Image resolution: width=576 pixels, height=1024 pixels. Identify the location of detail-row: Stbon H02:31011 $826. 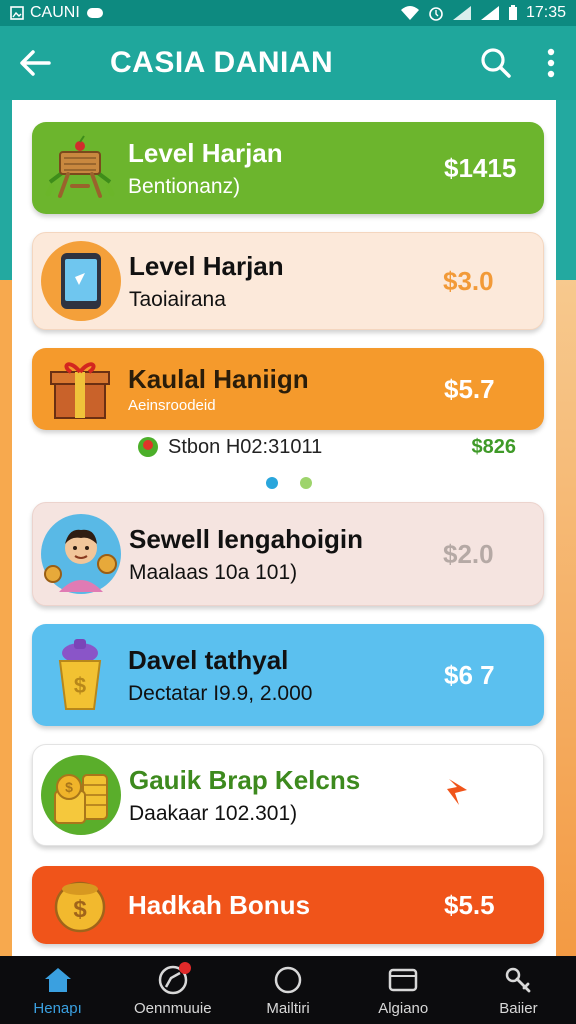
(326, 447).